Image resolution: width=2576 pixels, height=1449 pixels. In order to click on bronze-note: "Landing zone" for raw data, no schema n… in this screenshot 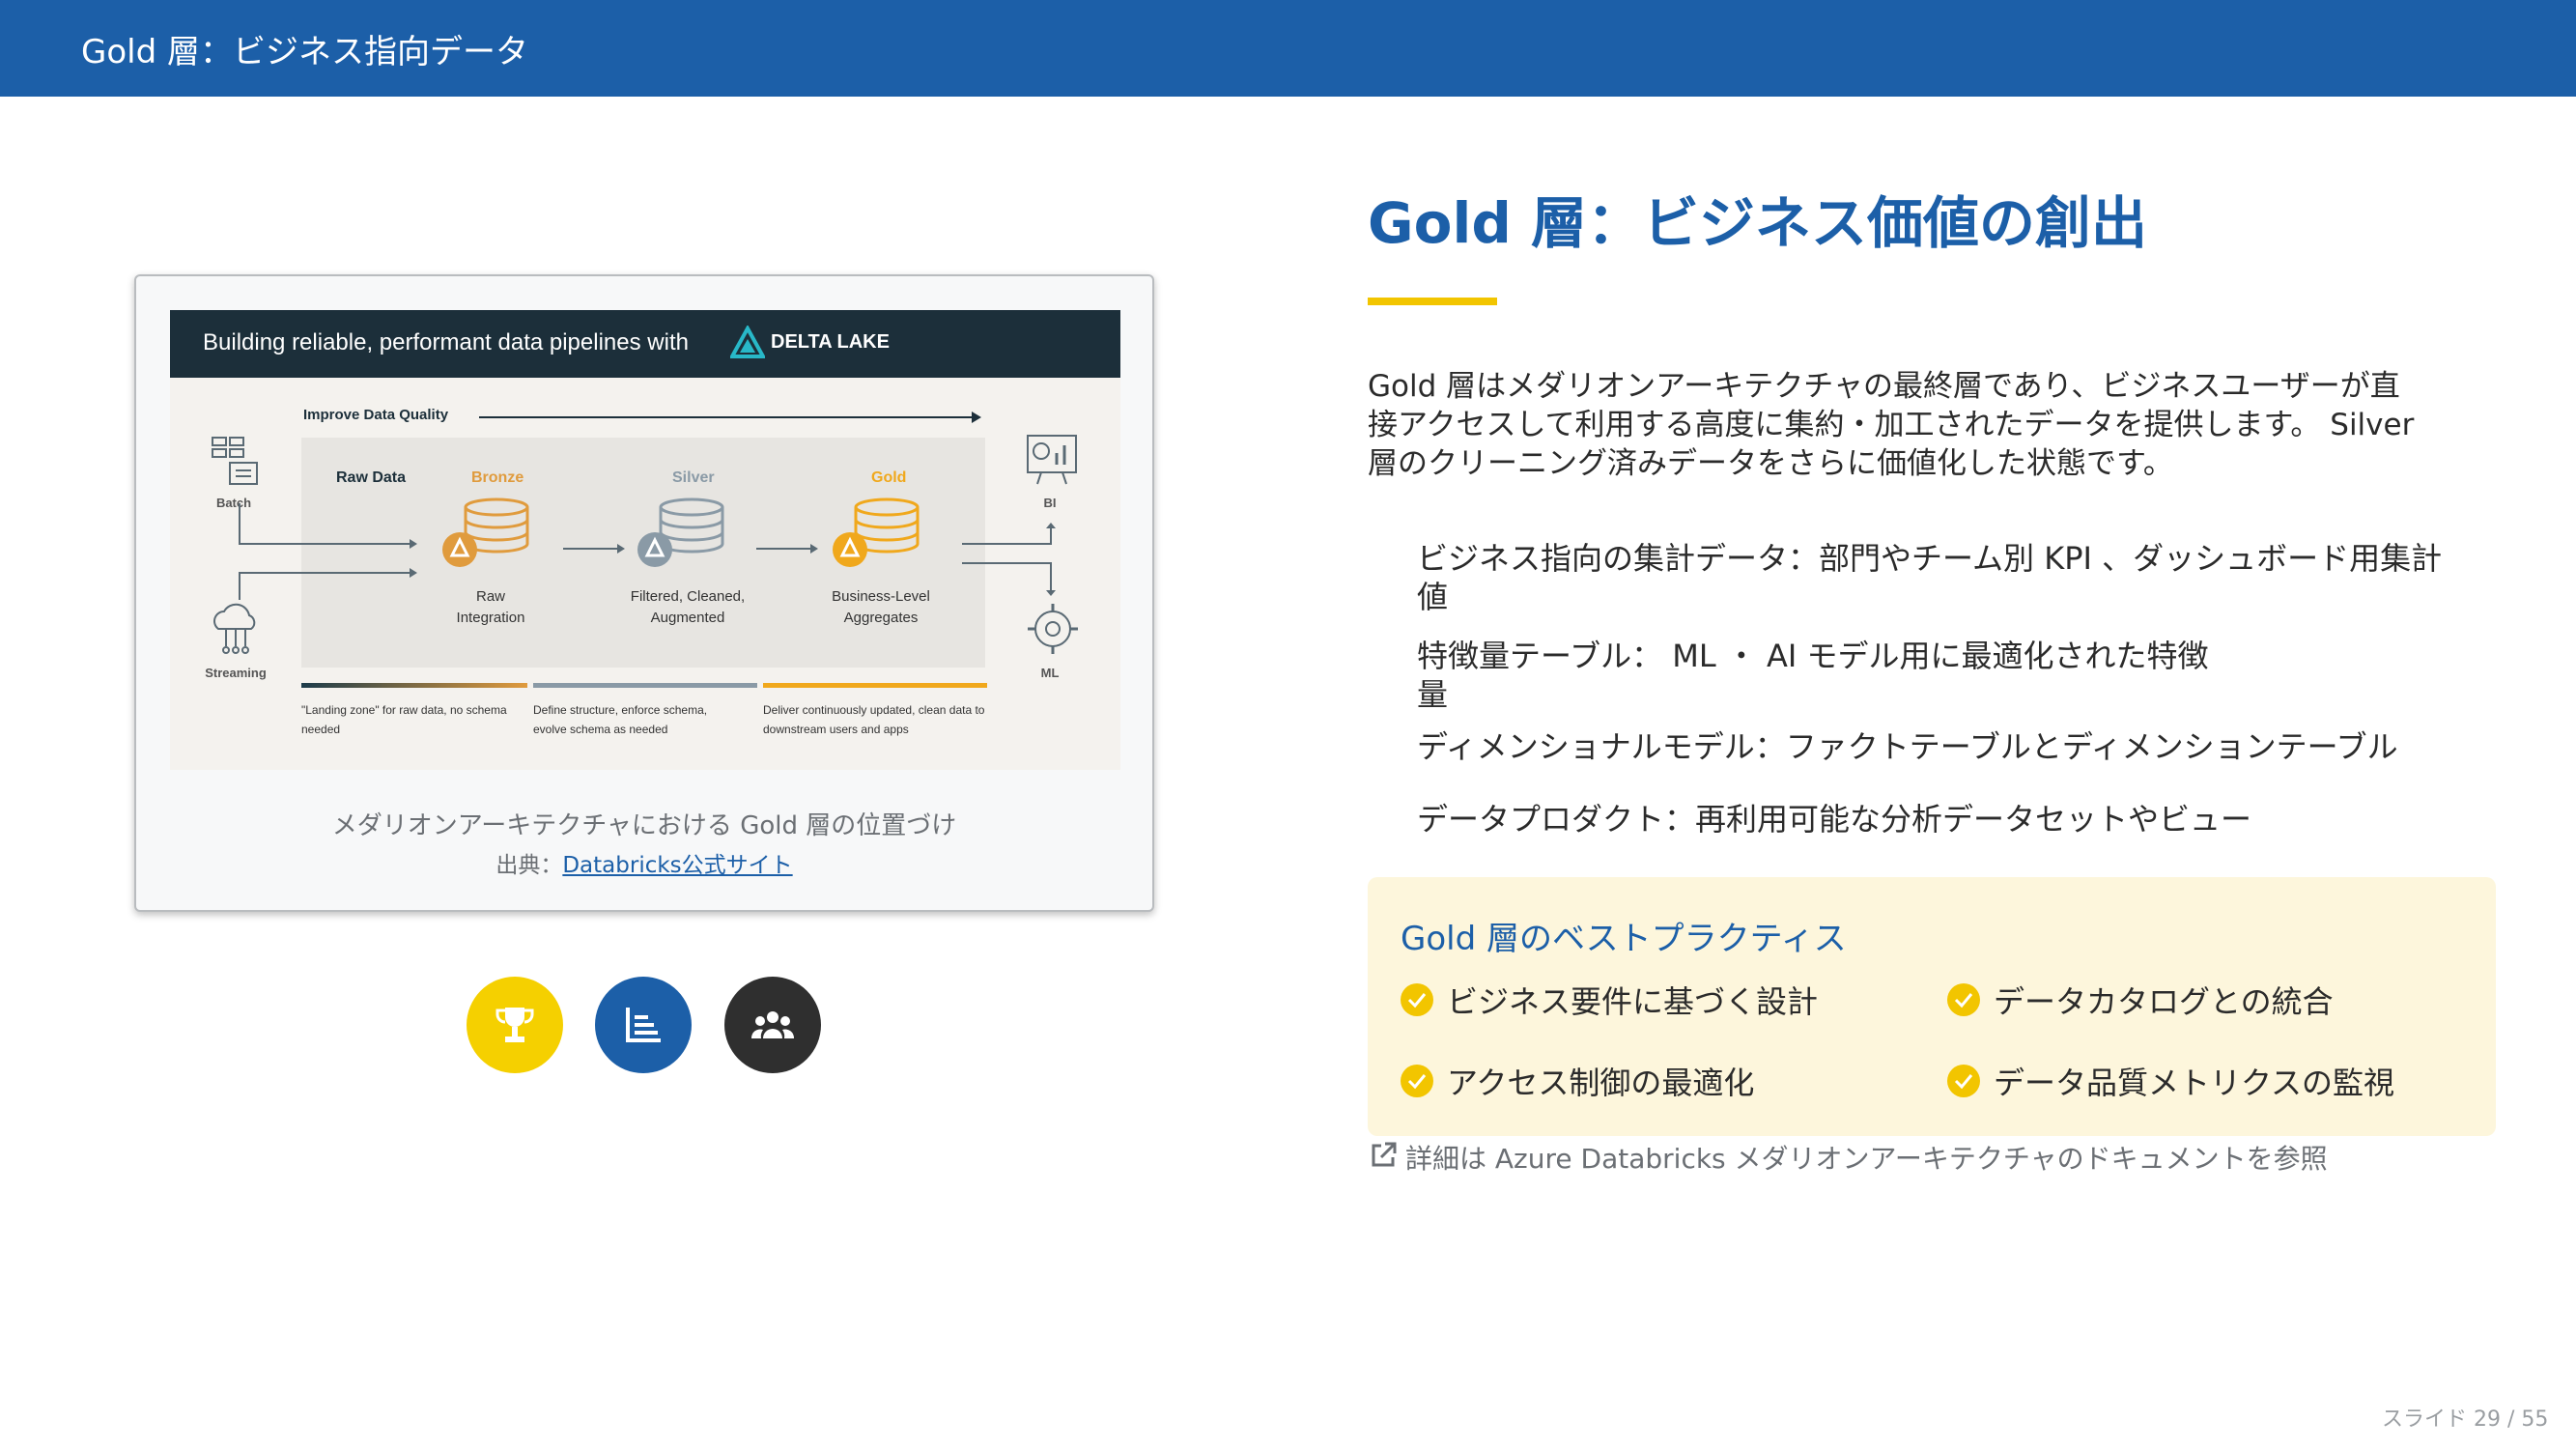, I will do `click(404, 719)`.